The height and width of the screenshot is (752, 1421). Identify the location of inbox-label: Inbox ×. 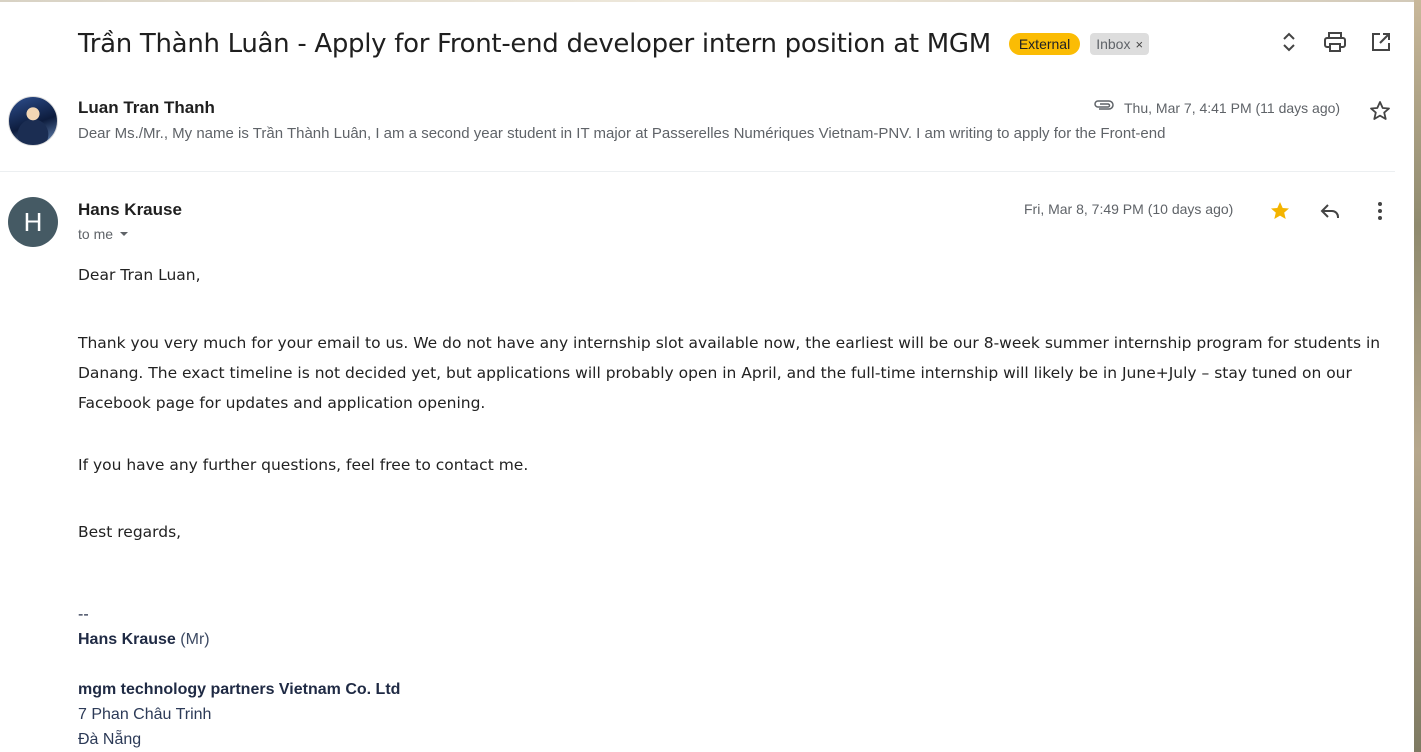
(1120, 44).